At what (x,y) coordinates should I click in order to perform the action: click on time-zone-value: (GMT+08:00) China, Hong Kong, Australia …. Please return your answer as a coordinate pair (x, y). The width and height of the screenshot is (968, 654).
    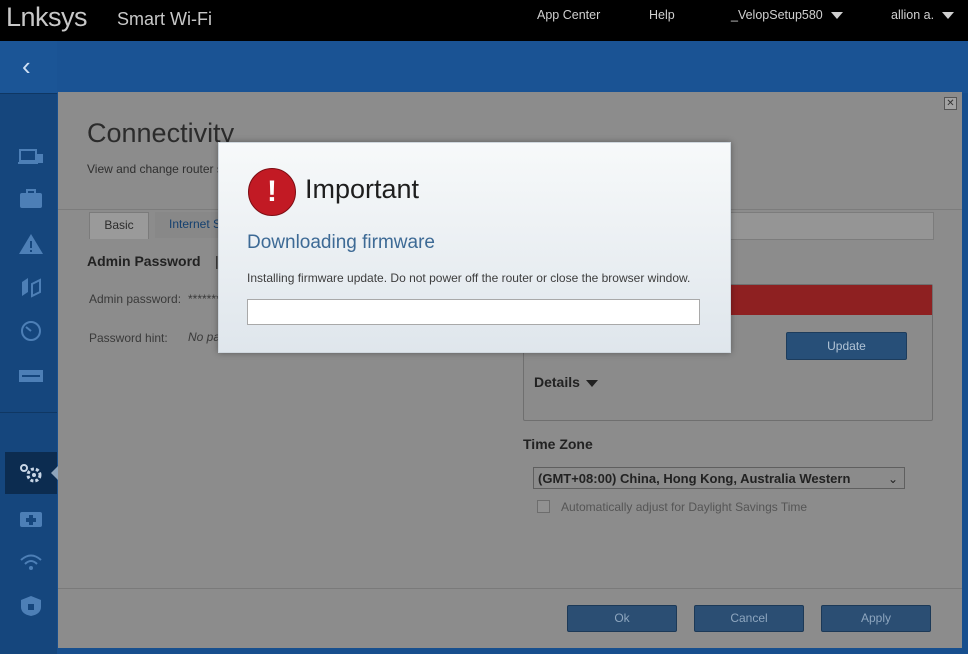
    Looking at the image, I should click on (694, 478).